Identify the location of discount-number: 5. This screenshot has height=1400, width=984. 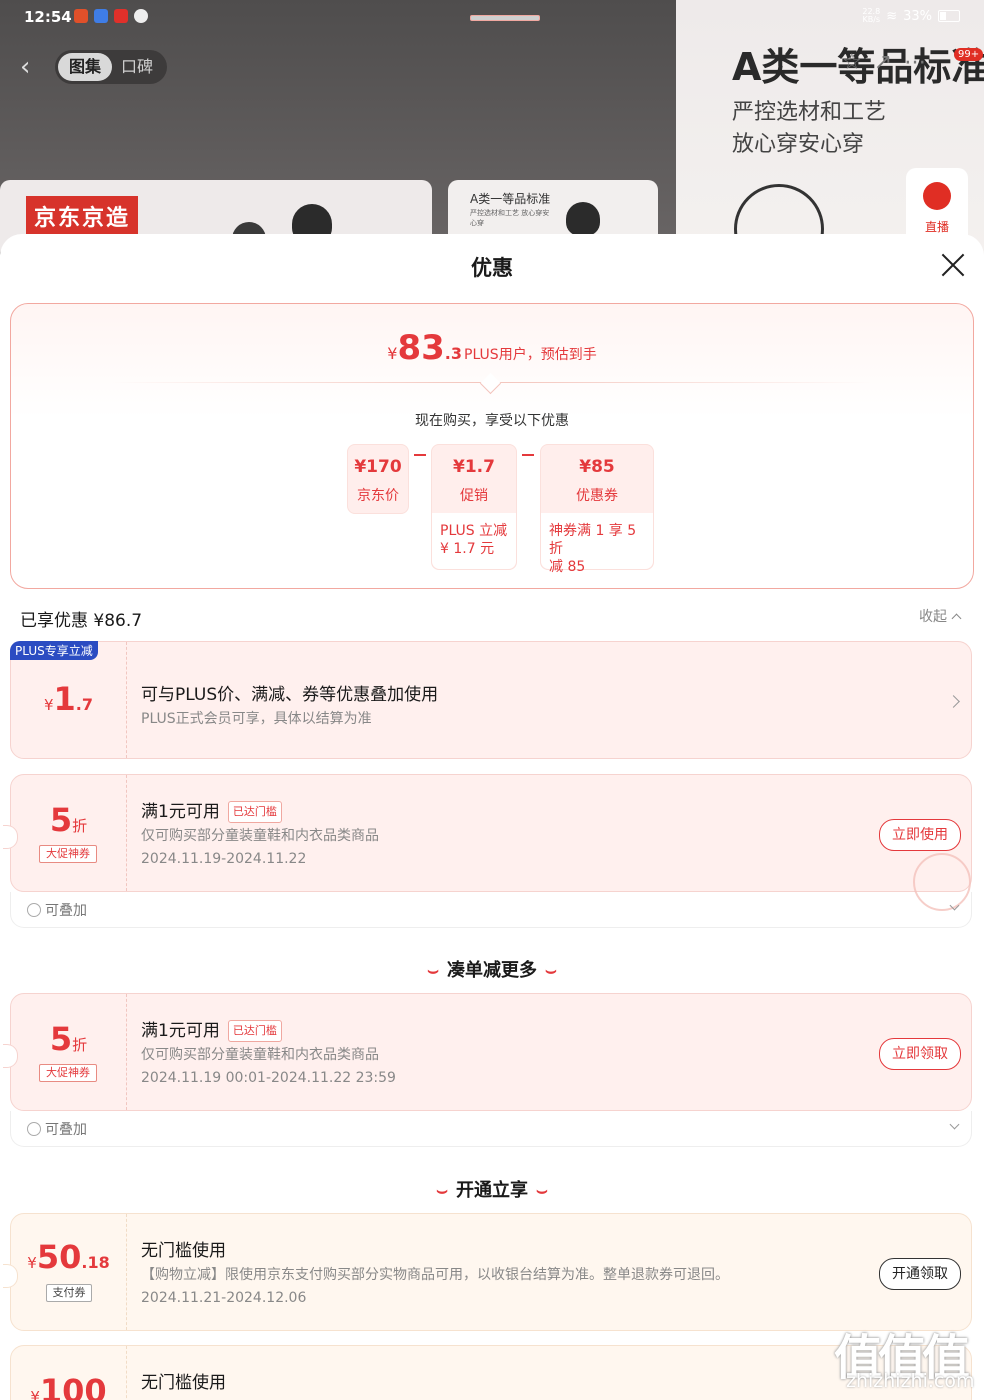
(61, 1039).